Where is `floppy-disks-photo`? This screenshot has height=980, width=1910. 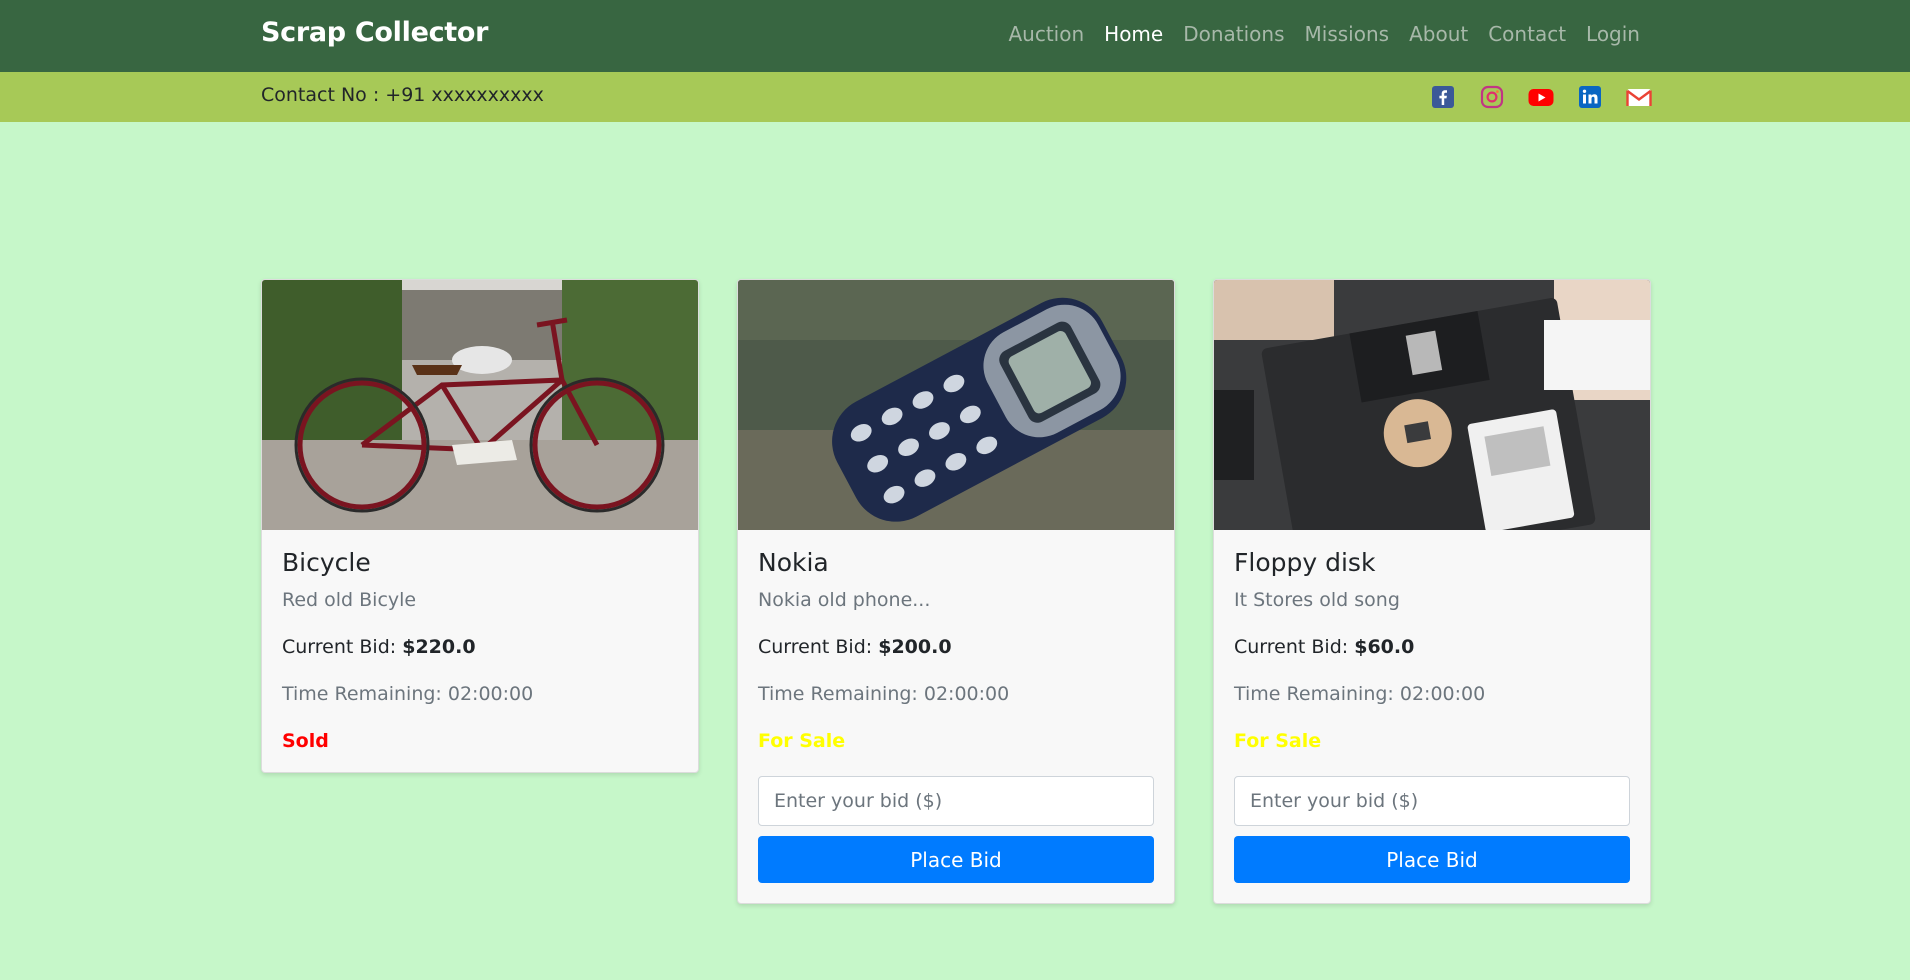 floppy-disks-photo is located at coordinates (1432, 405).